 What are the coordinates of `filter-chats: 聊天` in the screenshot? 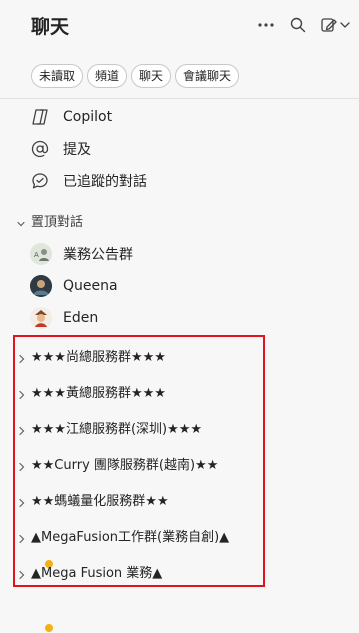 It's located at (151, 76).